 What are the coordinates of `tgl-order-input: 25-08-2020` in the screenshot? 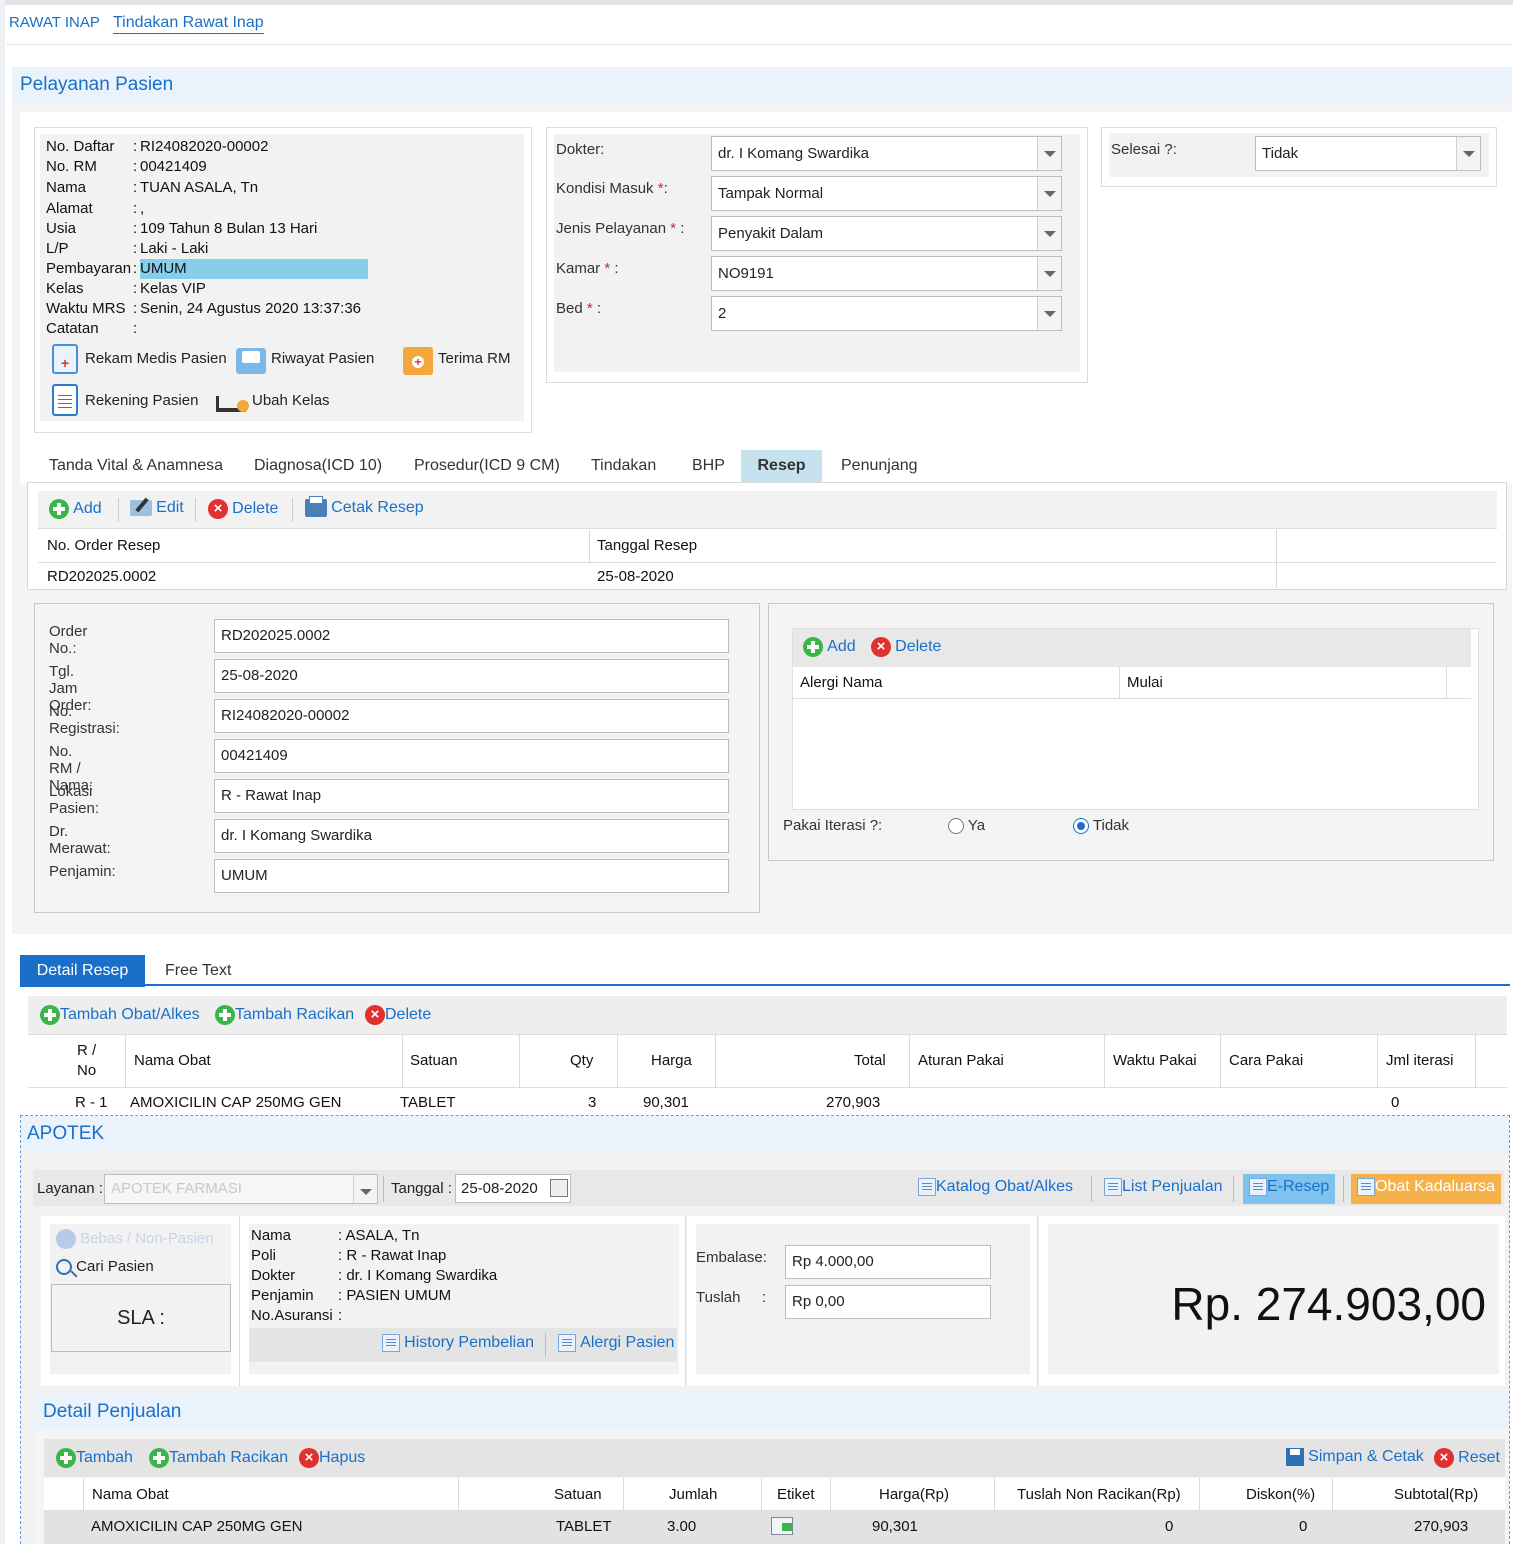 It's located at (471, 676).